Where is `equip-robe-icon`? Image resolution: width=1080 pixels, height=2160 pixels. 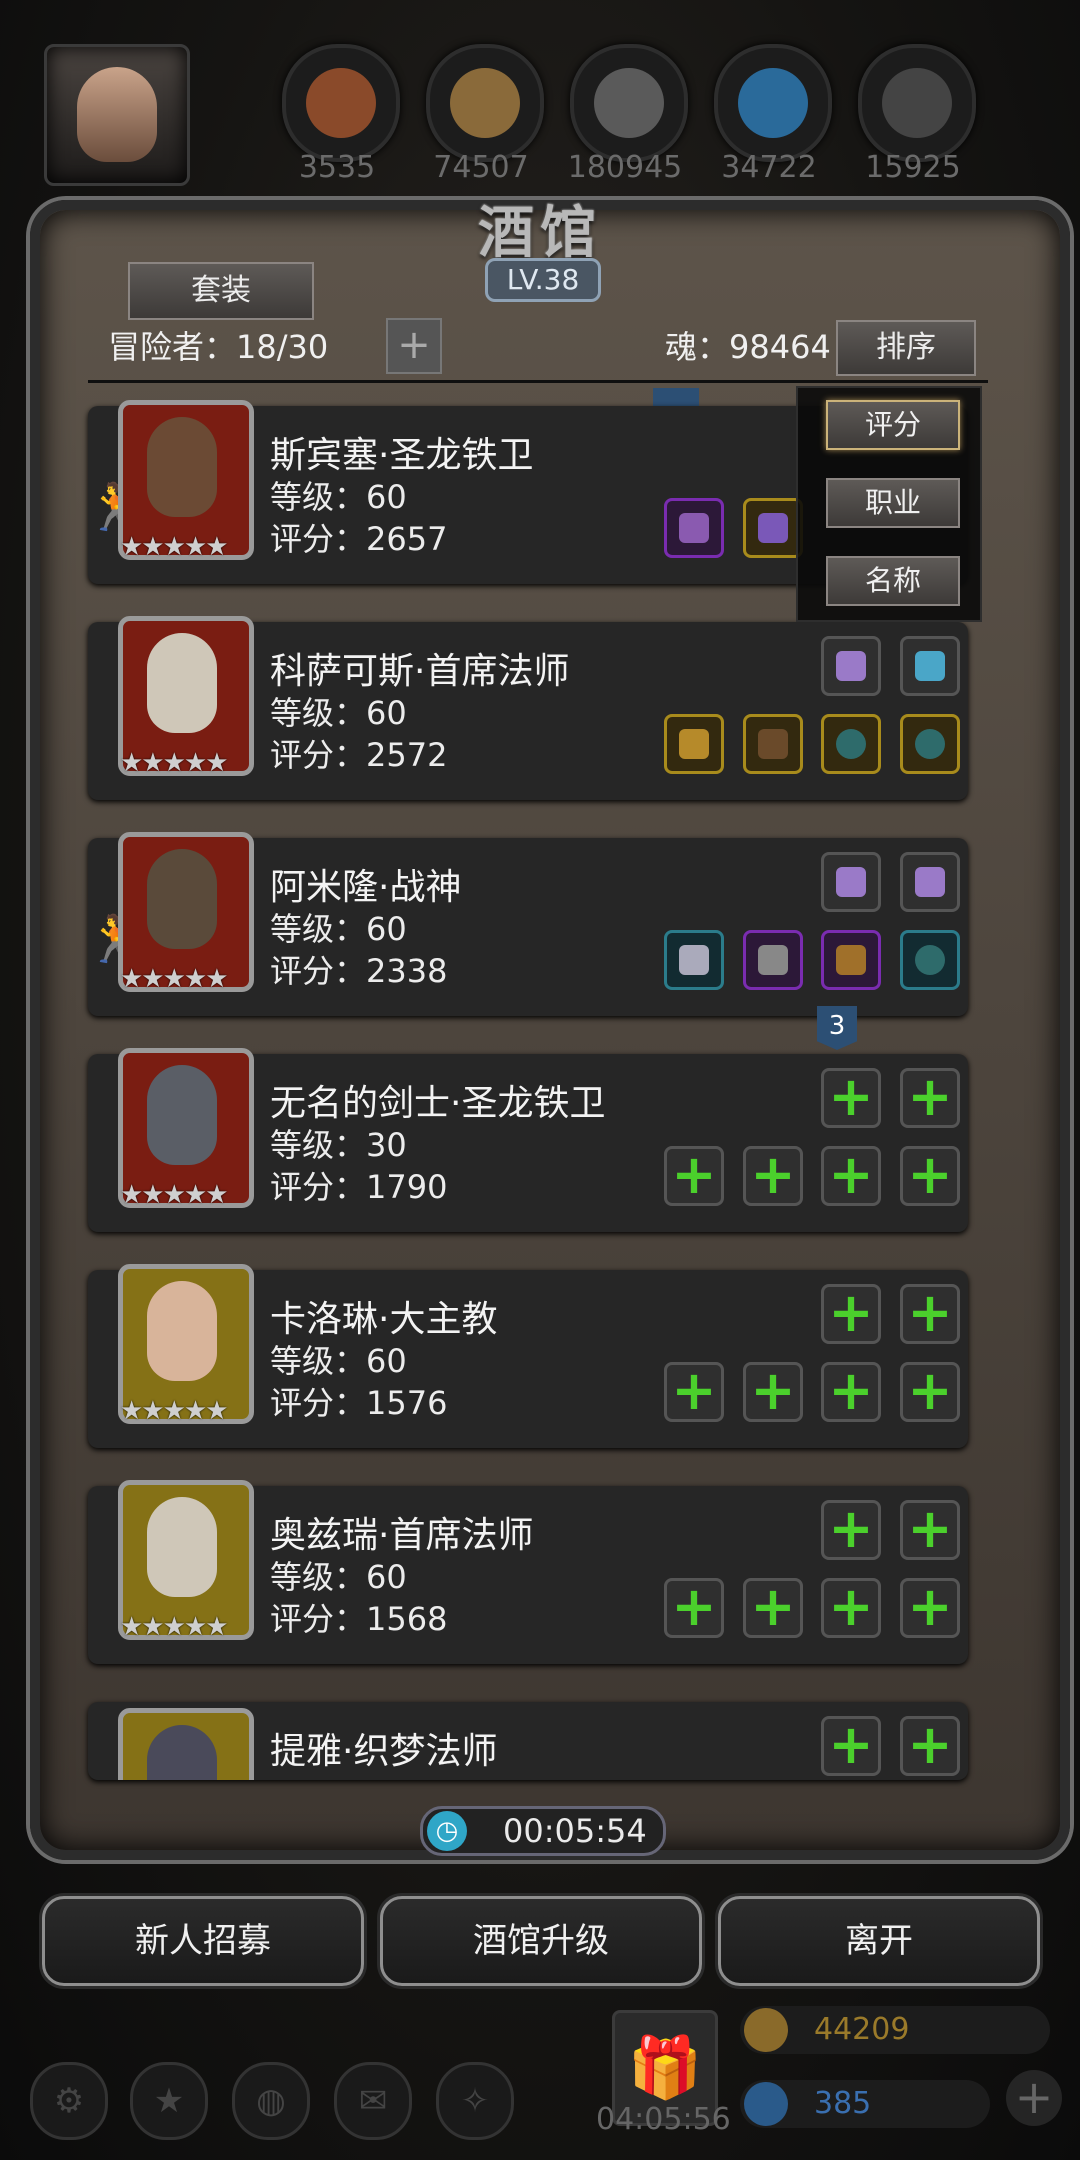
equip-robe-icon is located at coordinates (773, 744).